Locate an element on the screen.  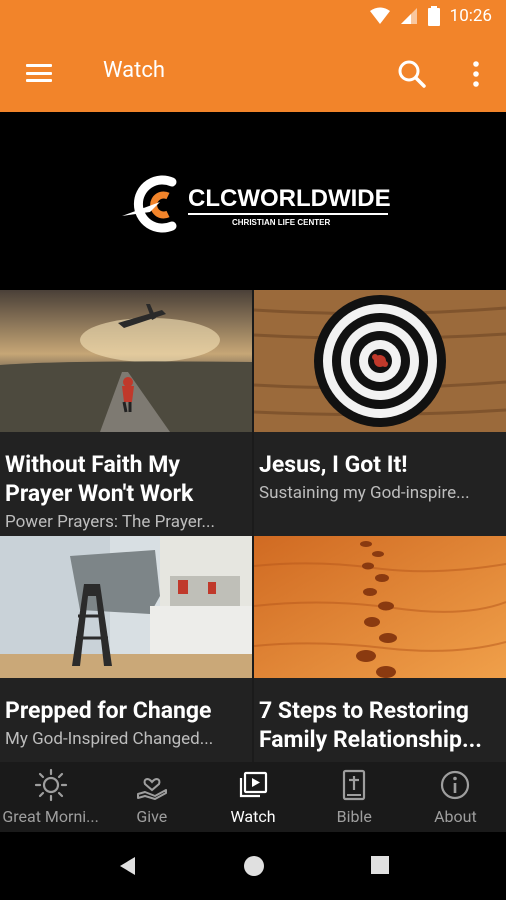
more-vert-icon is located at coordinates (476, 74).